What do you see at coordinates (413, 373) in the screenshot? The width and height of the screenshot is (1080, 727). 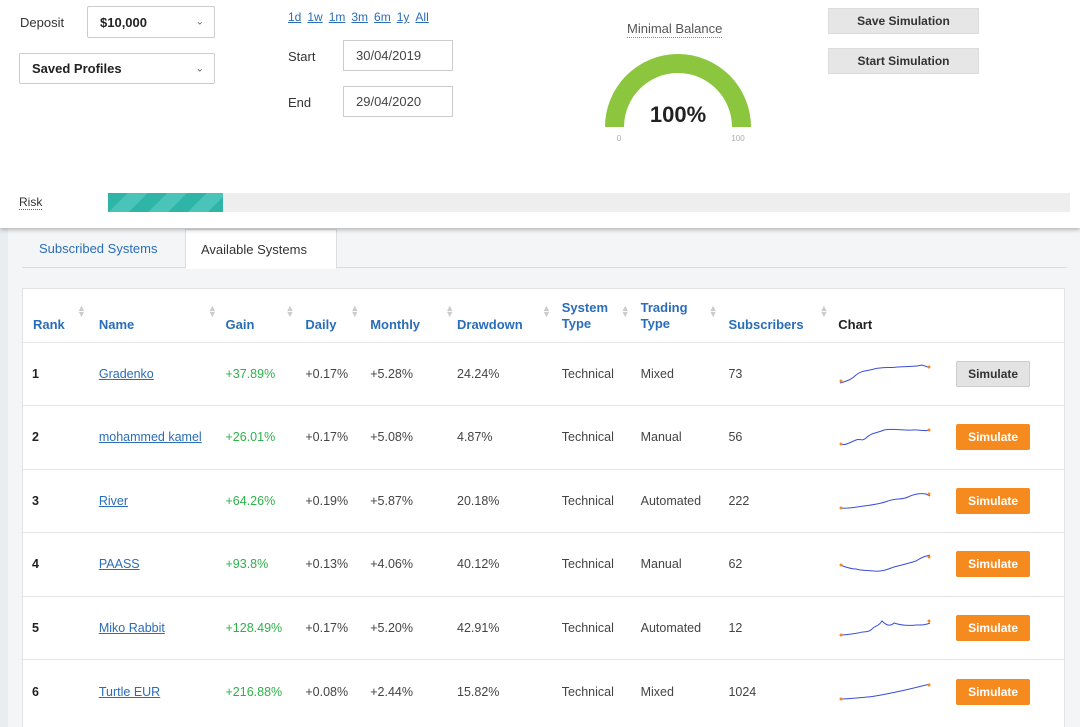 I see `cell-monthly: +5.28%` at bounding box center [413, 373].